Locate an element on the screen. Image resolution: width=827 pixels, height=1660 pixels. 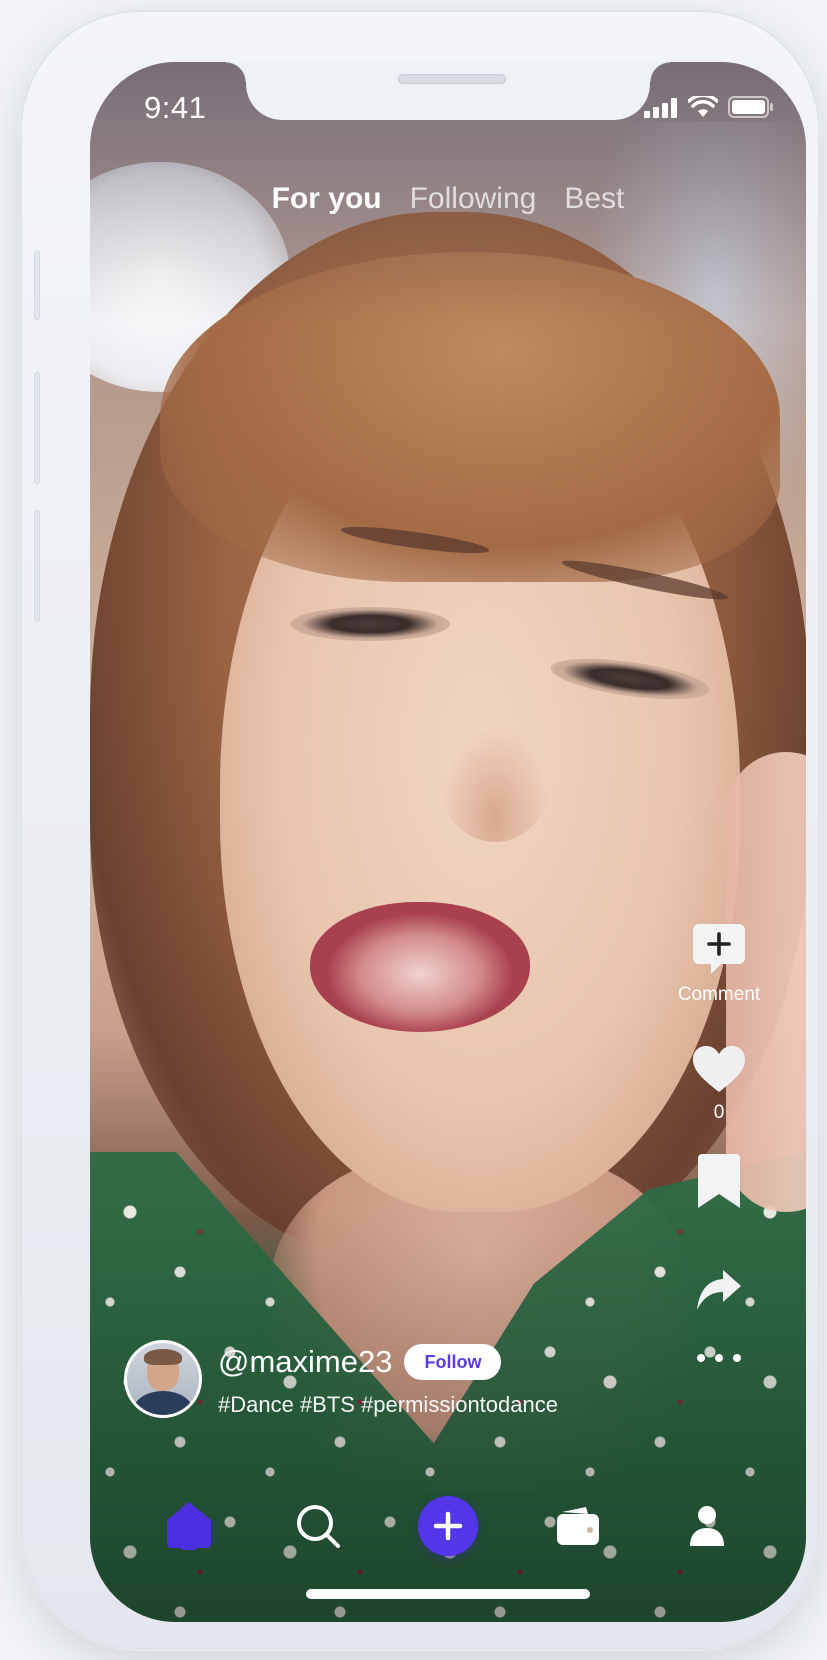
heart-icon is located at coordinates (719, 1069).